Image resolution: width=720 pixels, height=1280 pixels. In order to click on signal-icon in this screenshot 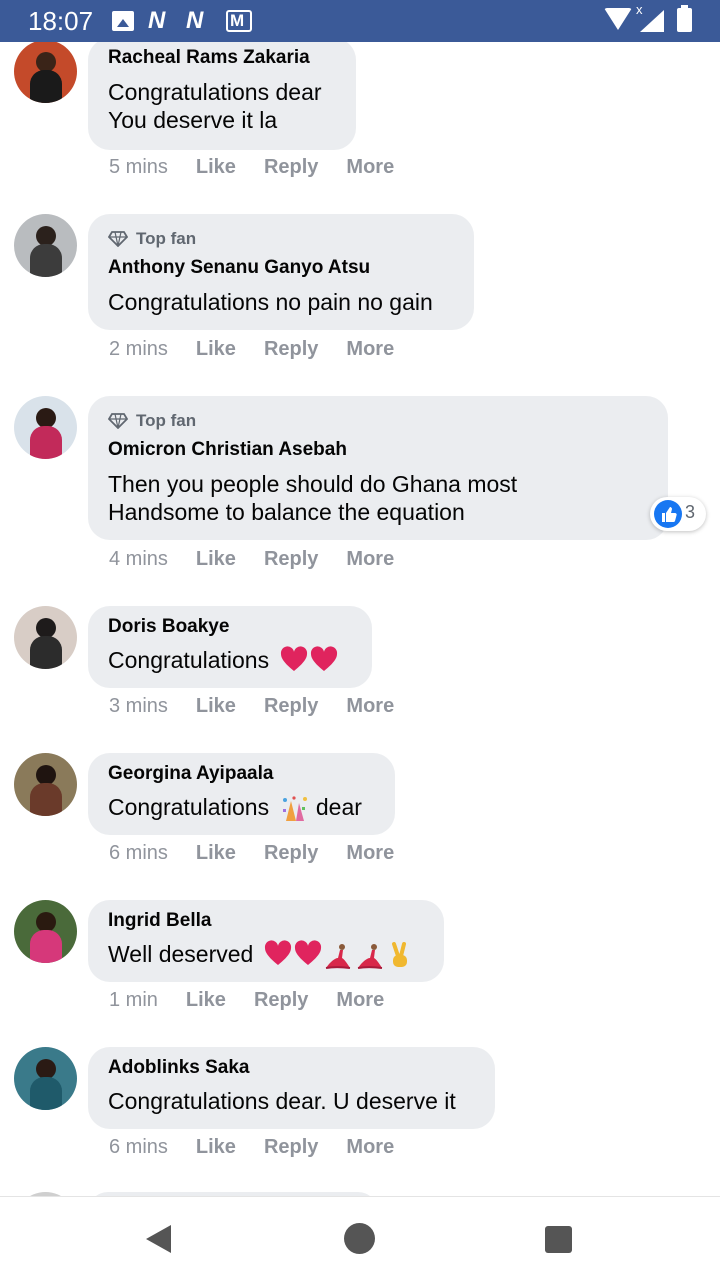, I will do `click(652, 21)`.